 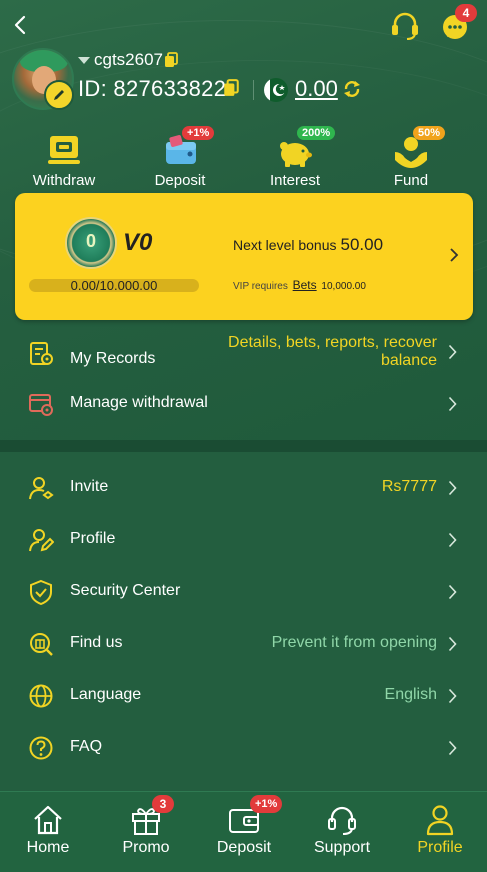 I want to click on shield-check-icon, so click(x=41, y=592).